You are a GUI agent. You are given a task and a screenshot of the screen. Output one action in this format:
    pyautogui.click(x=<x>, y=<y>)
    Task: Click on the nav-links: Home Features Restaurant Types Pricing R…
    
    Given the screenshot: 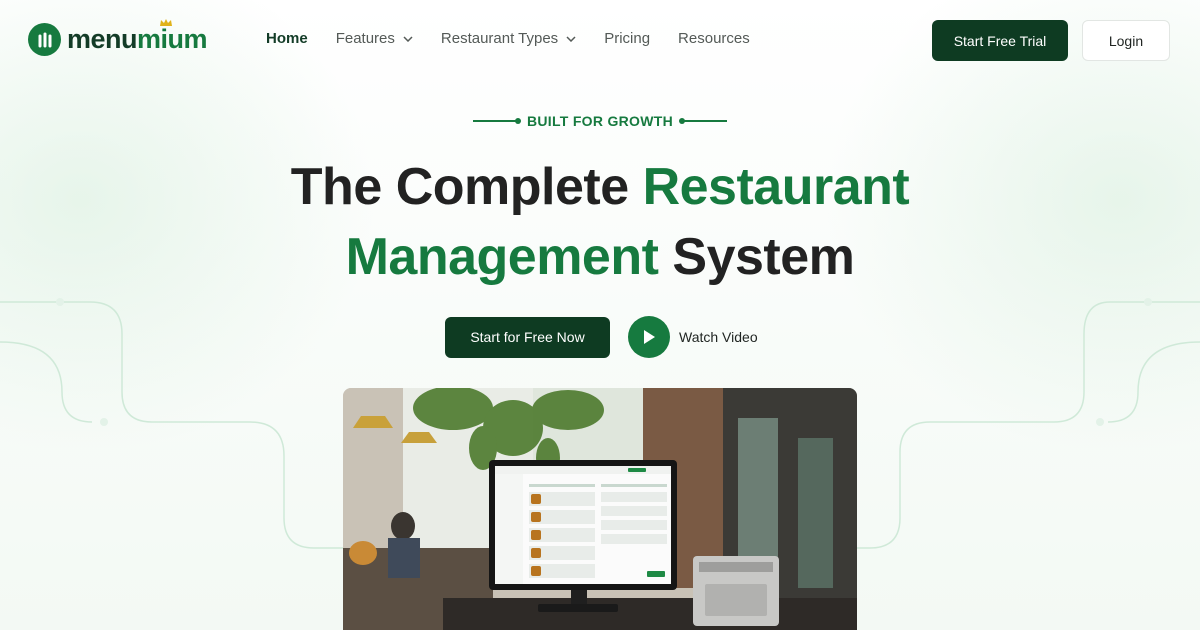 What is the action you would take?
    pyautogui.click(x=522, y=38)
    